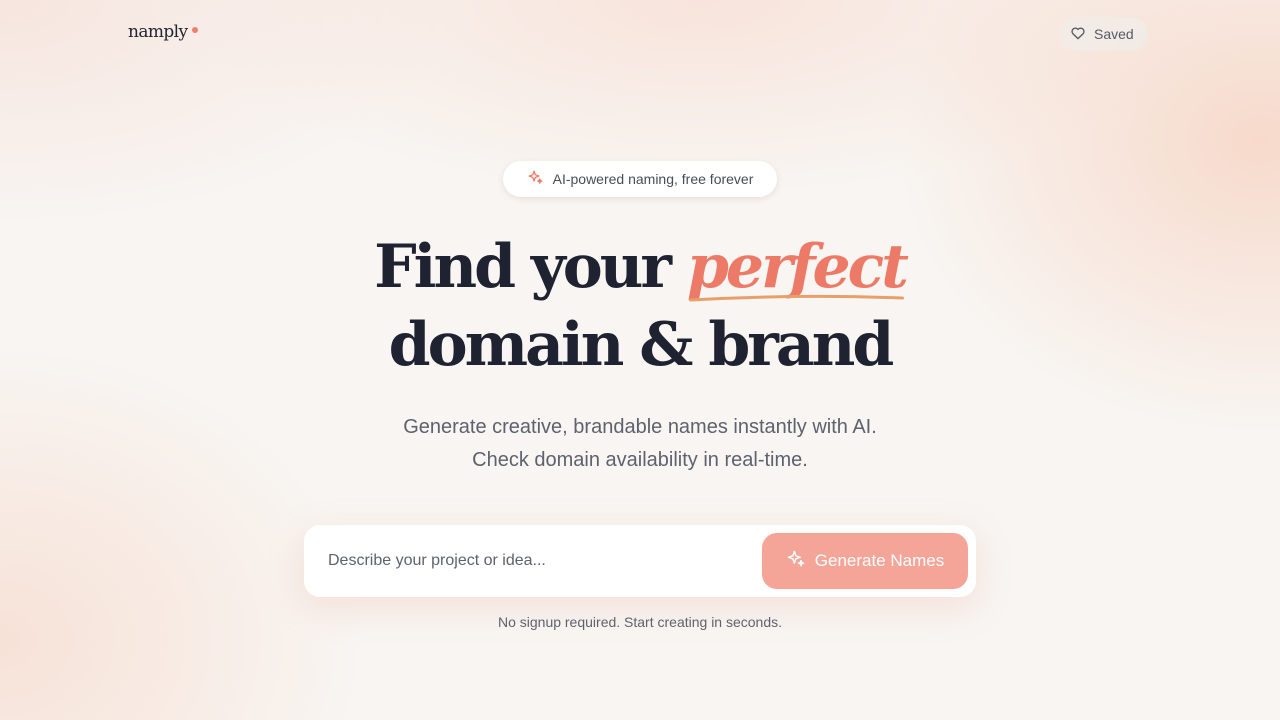 This screenshot has height=720, width=1280. Describe the element at coordinates (653, 179) in the screenshot. I see `badge-text: AI-powered naming, free forever` at that location.